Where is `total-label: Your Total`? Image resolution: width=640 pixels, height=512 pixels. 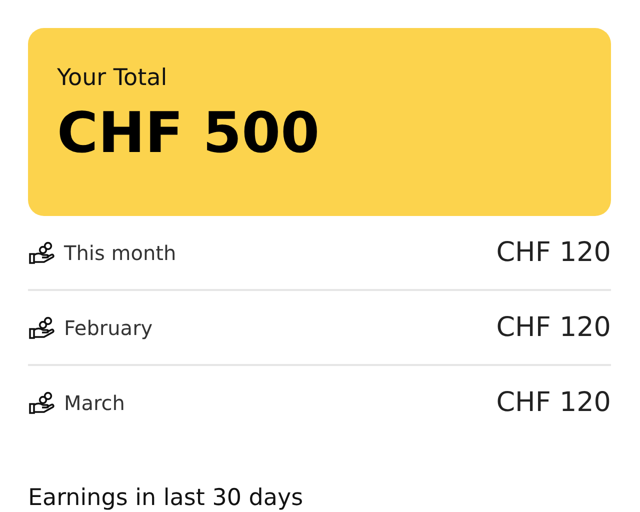 total-label: Your Total is located at coordinates (112, 78).